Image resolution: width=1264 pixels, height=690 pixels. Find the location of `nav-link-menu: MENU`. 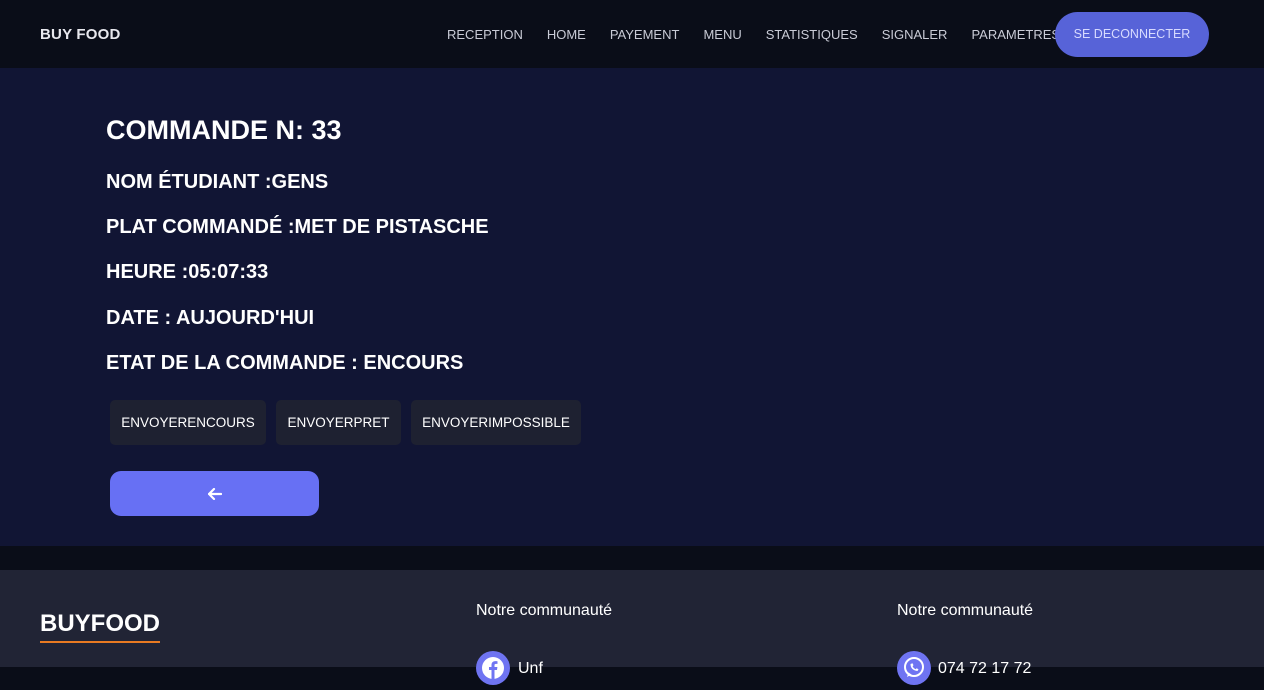

nav-link-menu: MENU is located at coordinates (722, 34).